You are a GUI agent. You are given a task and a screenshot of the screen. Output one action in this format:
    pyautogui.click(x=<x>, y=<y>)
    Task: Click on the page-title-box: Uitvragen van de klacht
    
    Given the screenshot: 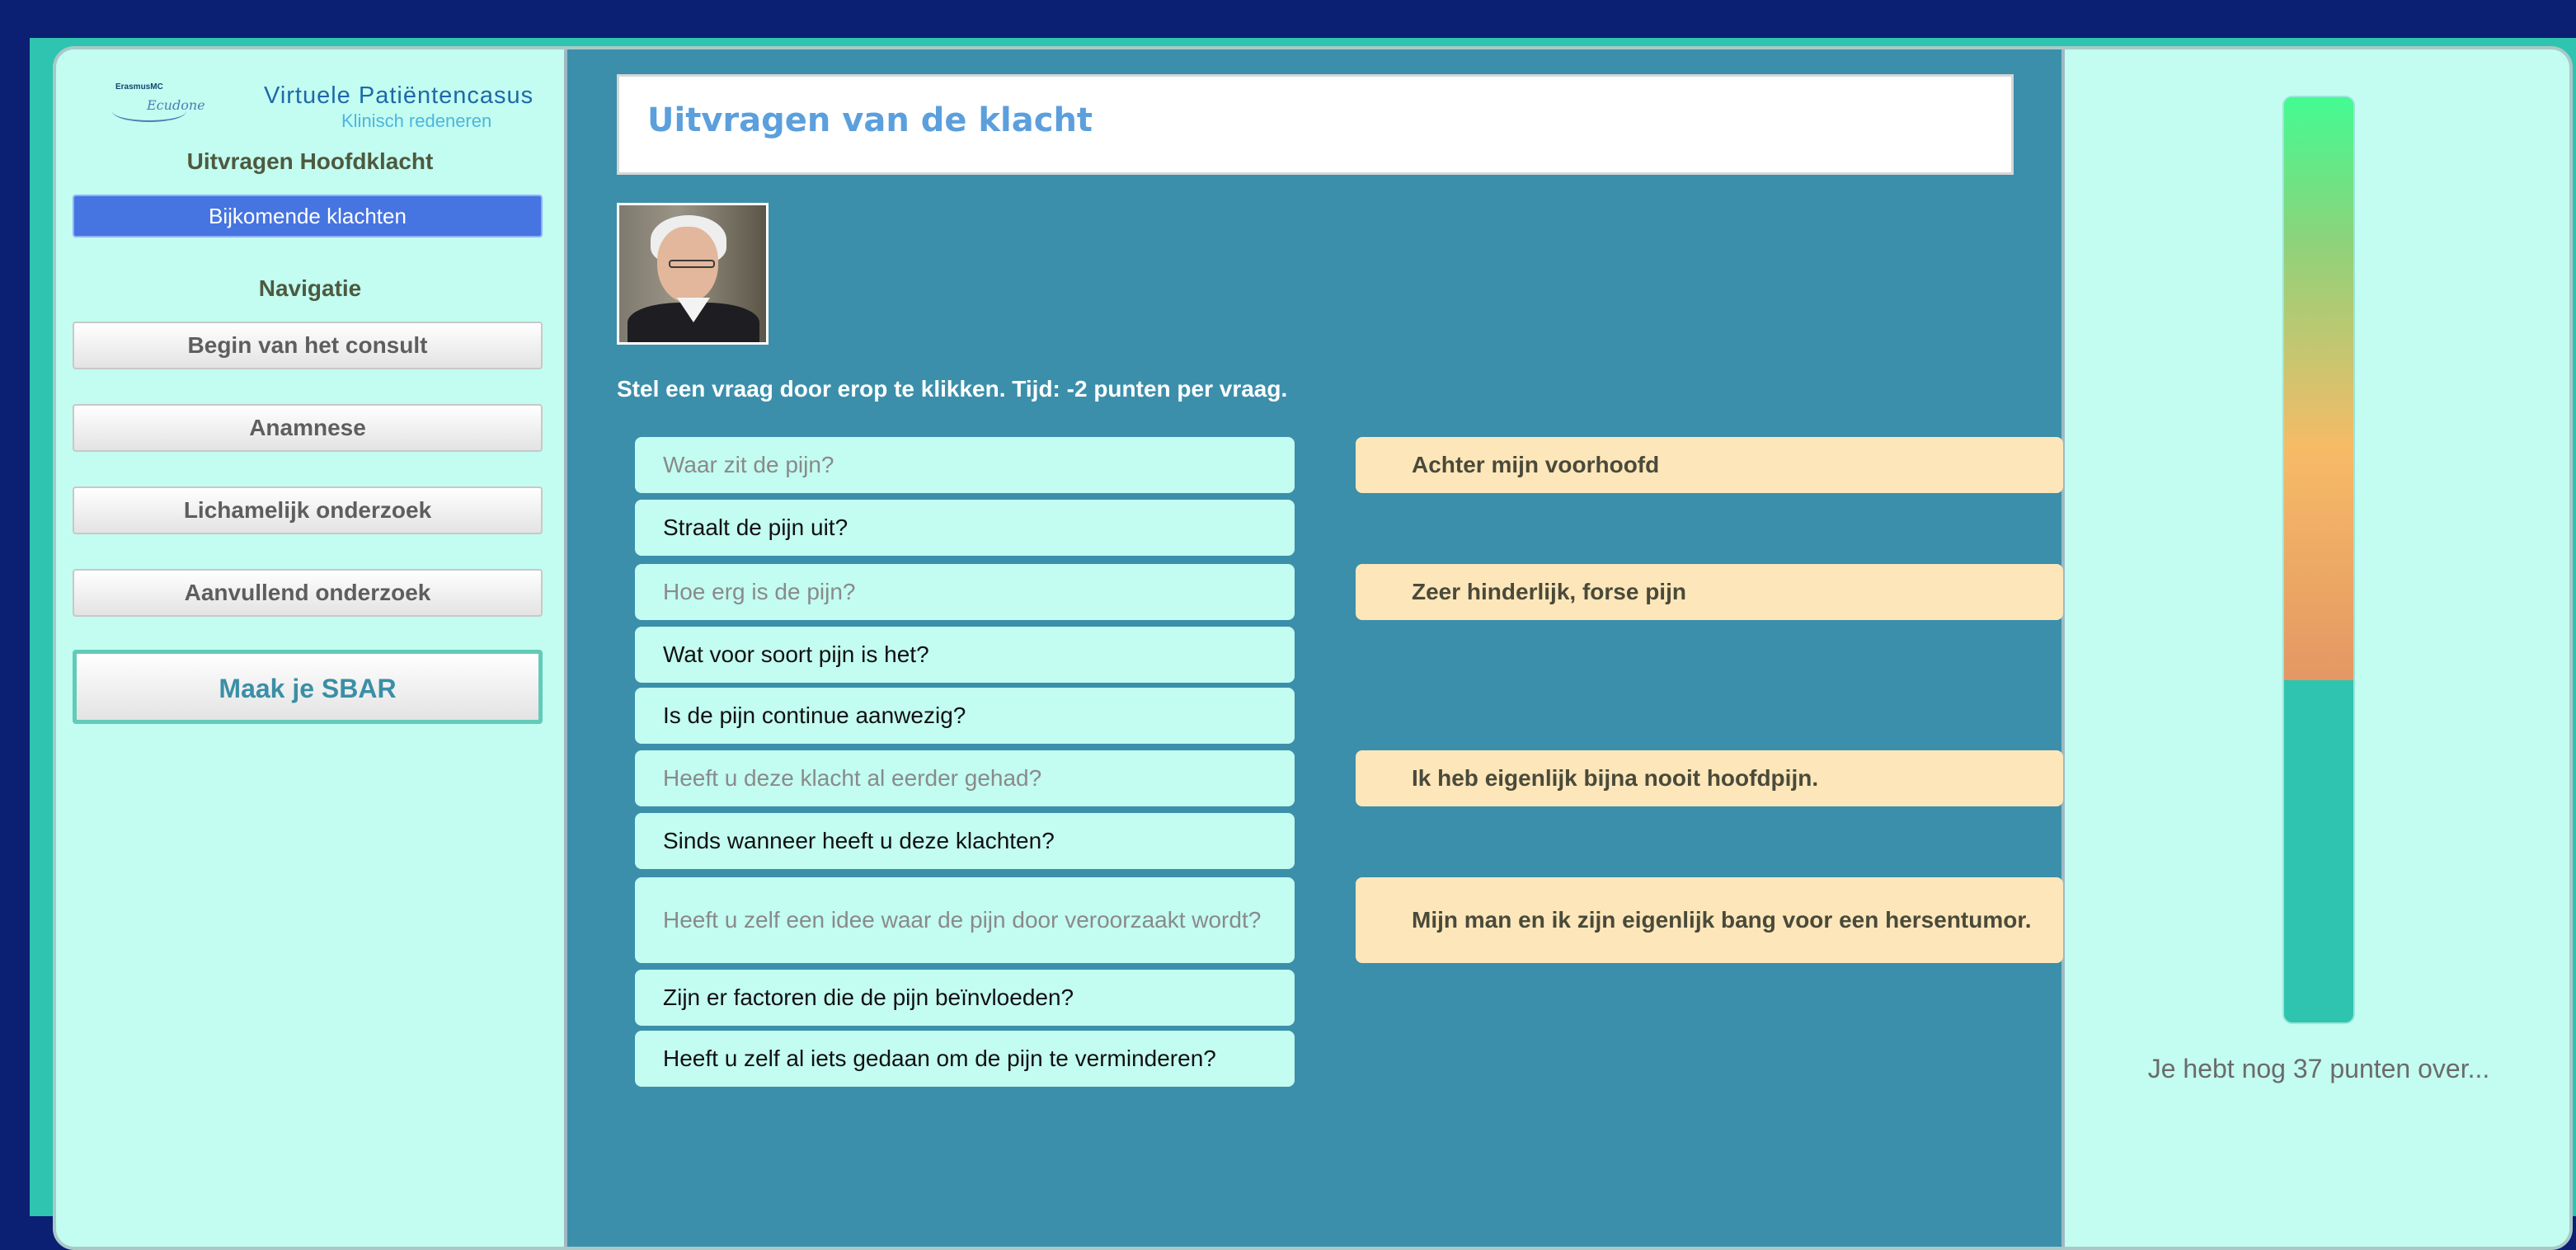 What is the action you would take?
    pyautogui.click(x=1315, y=125)
    